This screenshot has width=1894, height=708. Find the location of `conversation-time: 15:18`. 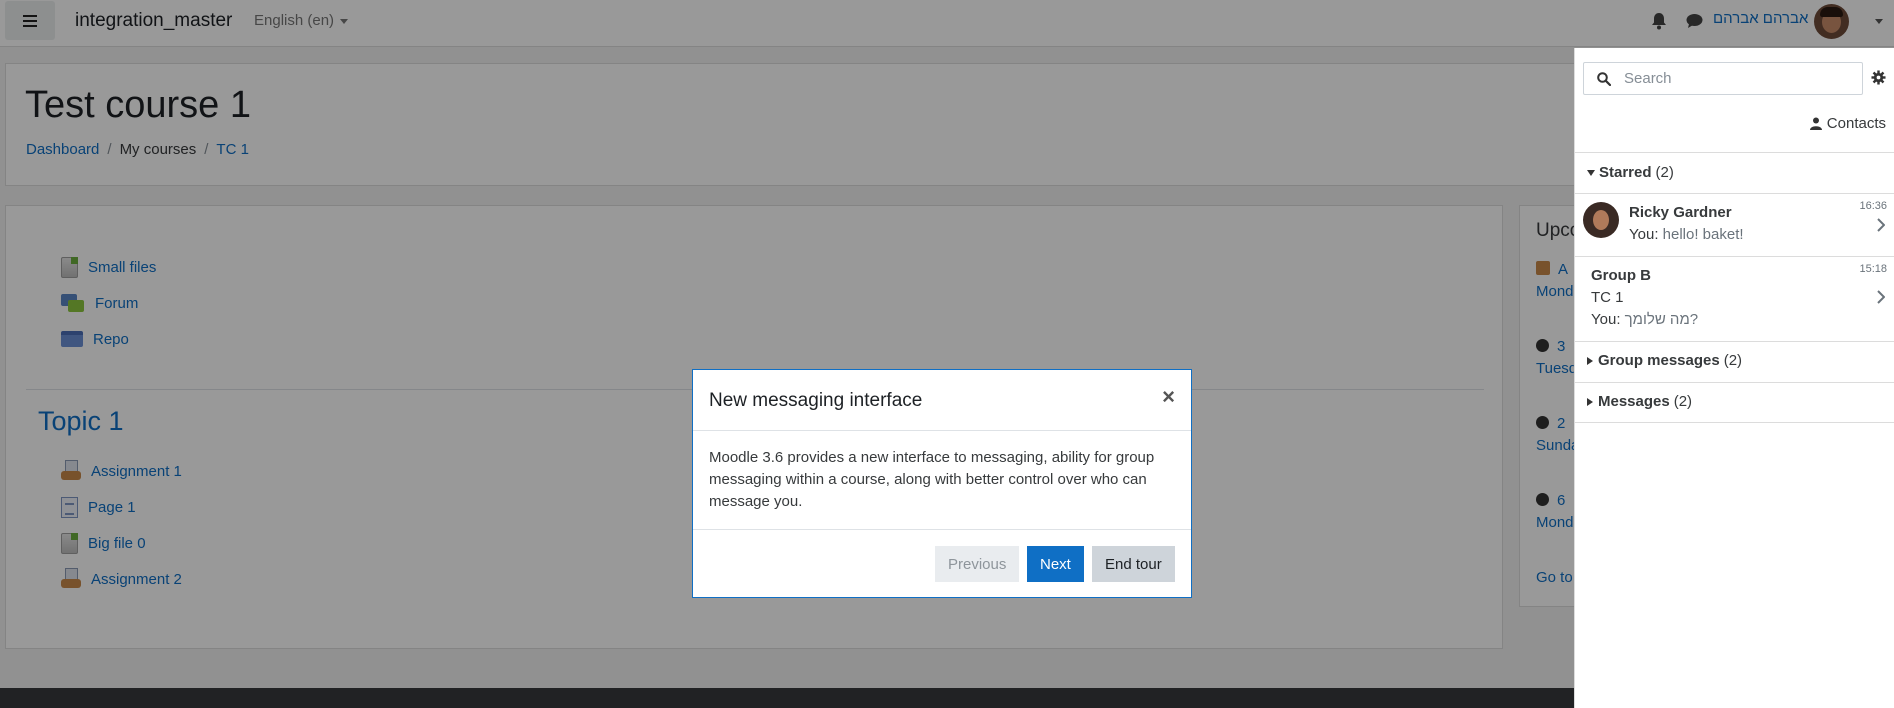

conversation-time: 15:18 is located at coordinates (1873, 269).